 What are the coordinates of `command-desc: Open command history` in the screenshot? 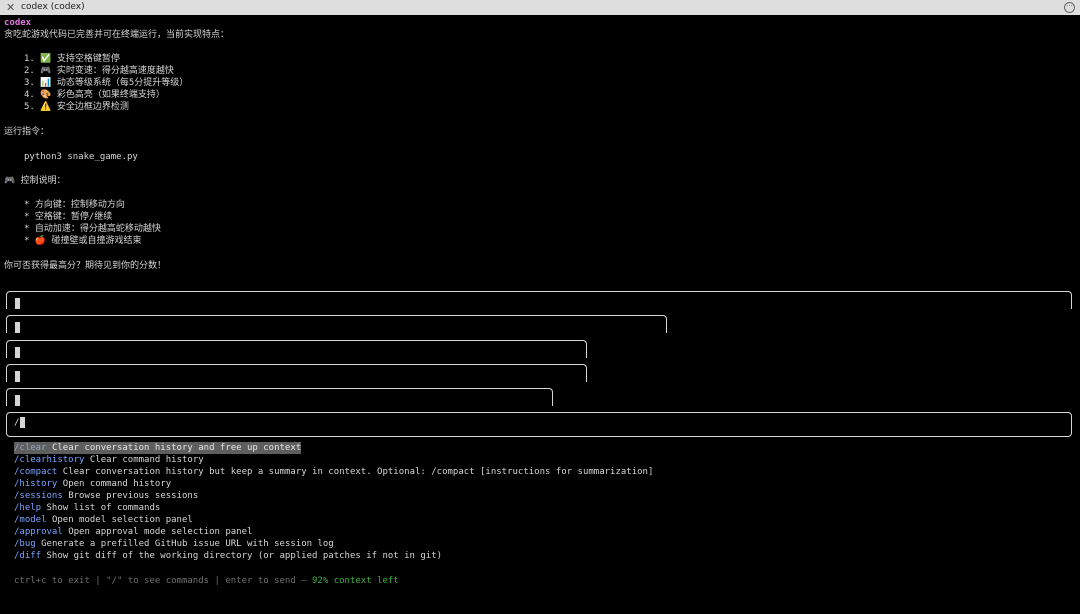 It's located at (117, 484).